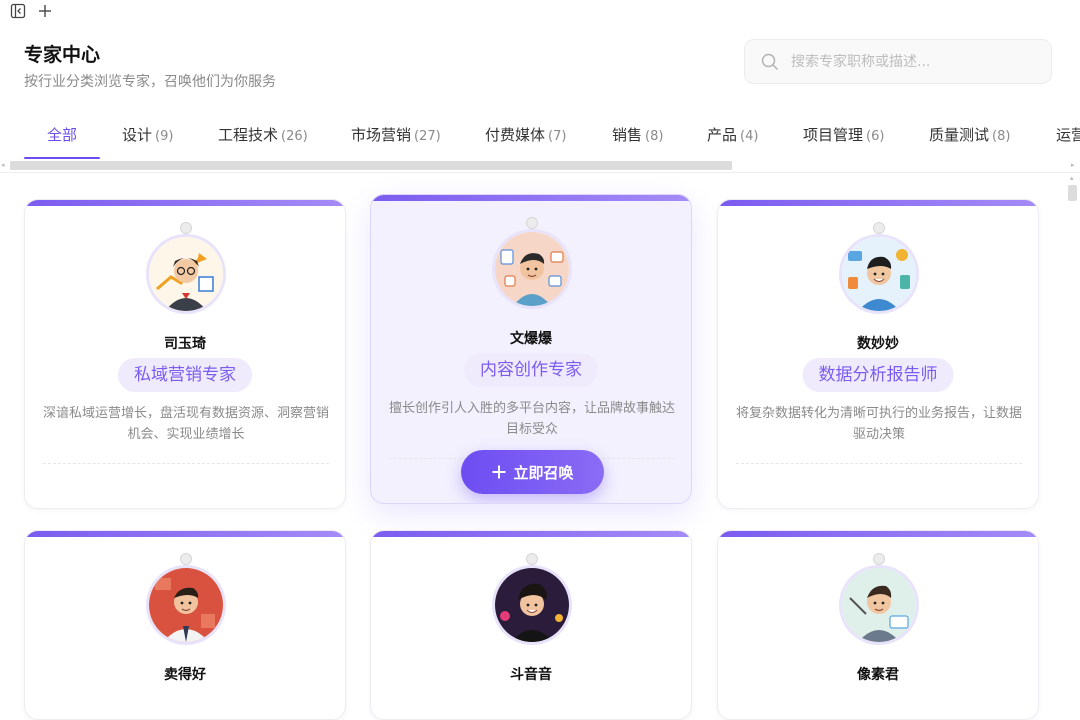 The width and height of the screenshot is (1080, 720). Describe the element at coordinates (878, 354) in the screenshot. I see `expert-card: 数妙妙 数据分析报告师 将复杂数据转化为清晰可执行的业务报告，让数据驱动决策` at that location.